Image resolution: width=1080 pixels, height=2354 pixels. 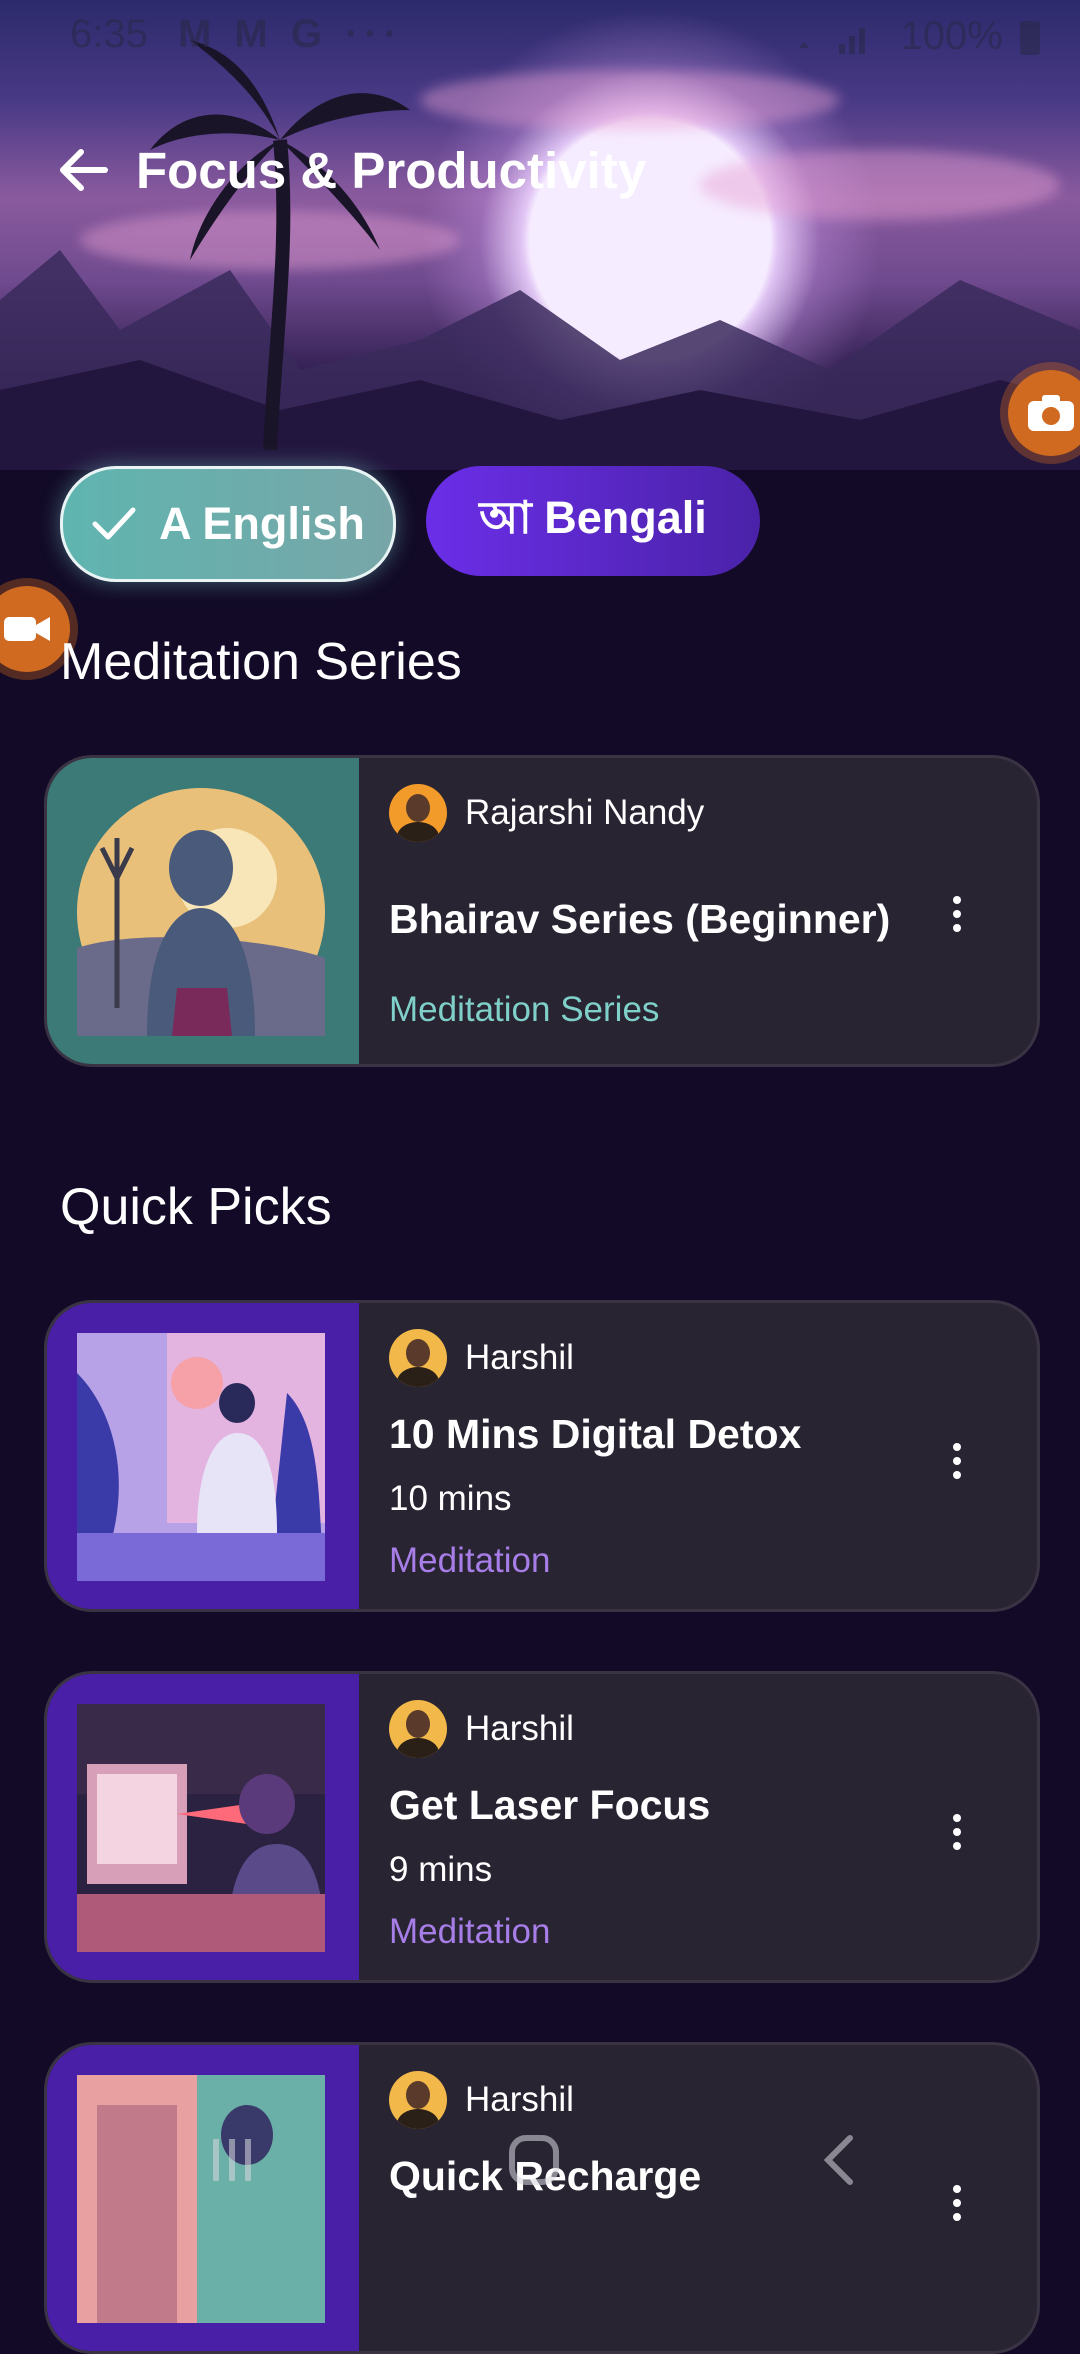 I want to click on laser-focus-illustration, so click(x=201, y=1828).